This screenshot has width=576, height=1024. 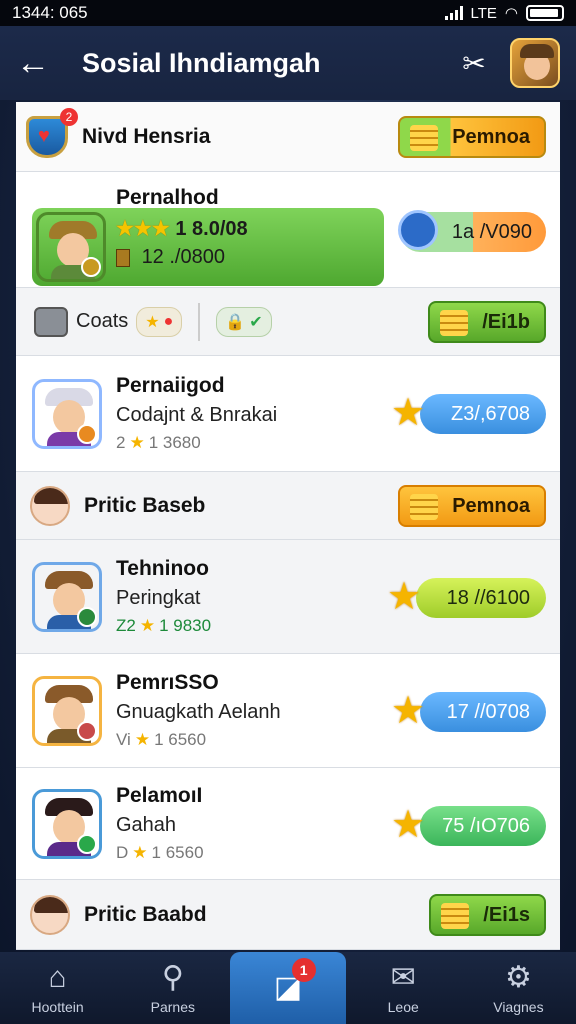 I want to click on page-title: Sosial Ihndiamgah, so click(x=201, y=62).